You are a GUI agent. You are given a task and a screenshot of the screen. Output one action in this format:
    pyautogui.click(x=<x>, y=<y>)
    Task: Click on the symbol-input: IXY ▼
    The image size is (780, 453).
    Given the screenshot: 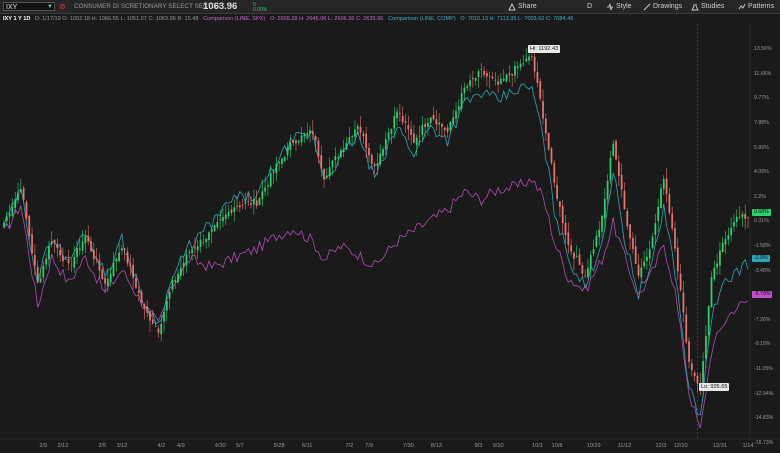 What is the action you would take?
    pyautogui.click(x=29, y=6)
    